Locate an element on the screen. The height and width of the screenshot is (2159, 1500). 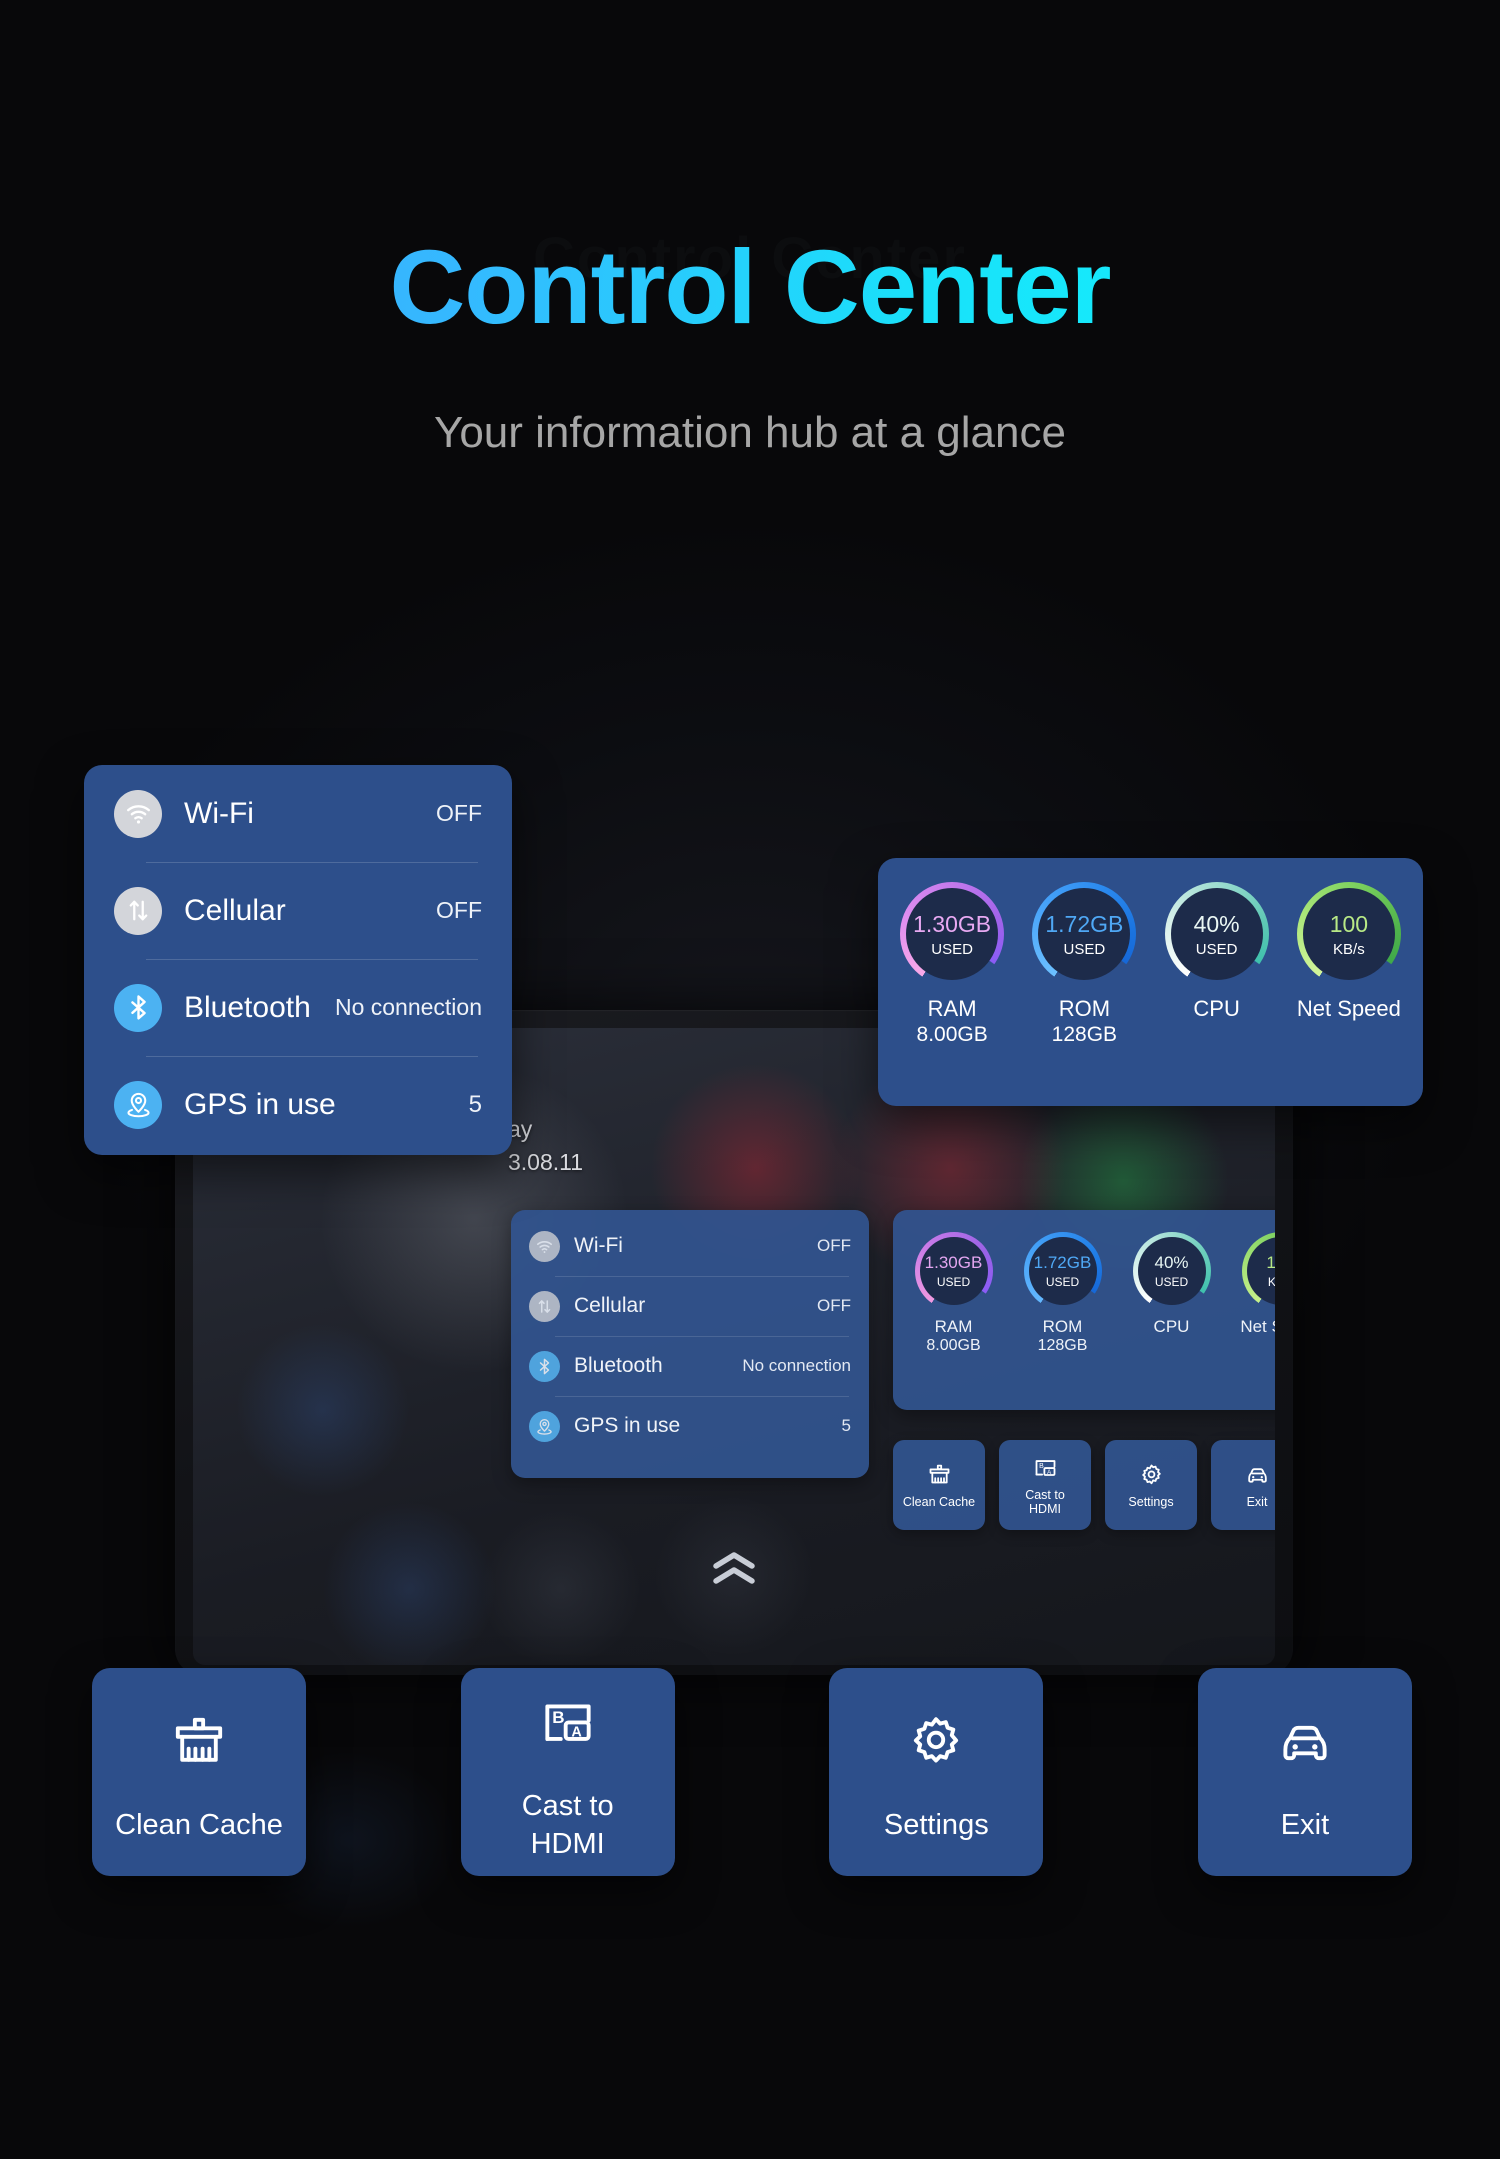
gear-icon is located at coordinates (1151, 1474).